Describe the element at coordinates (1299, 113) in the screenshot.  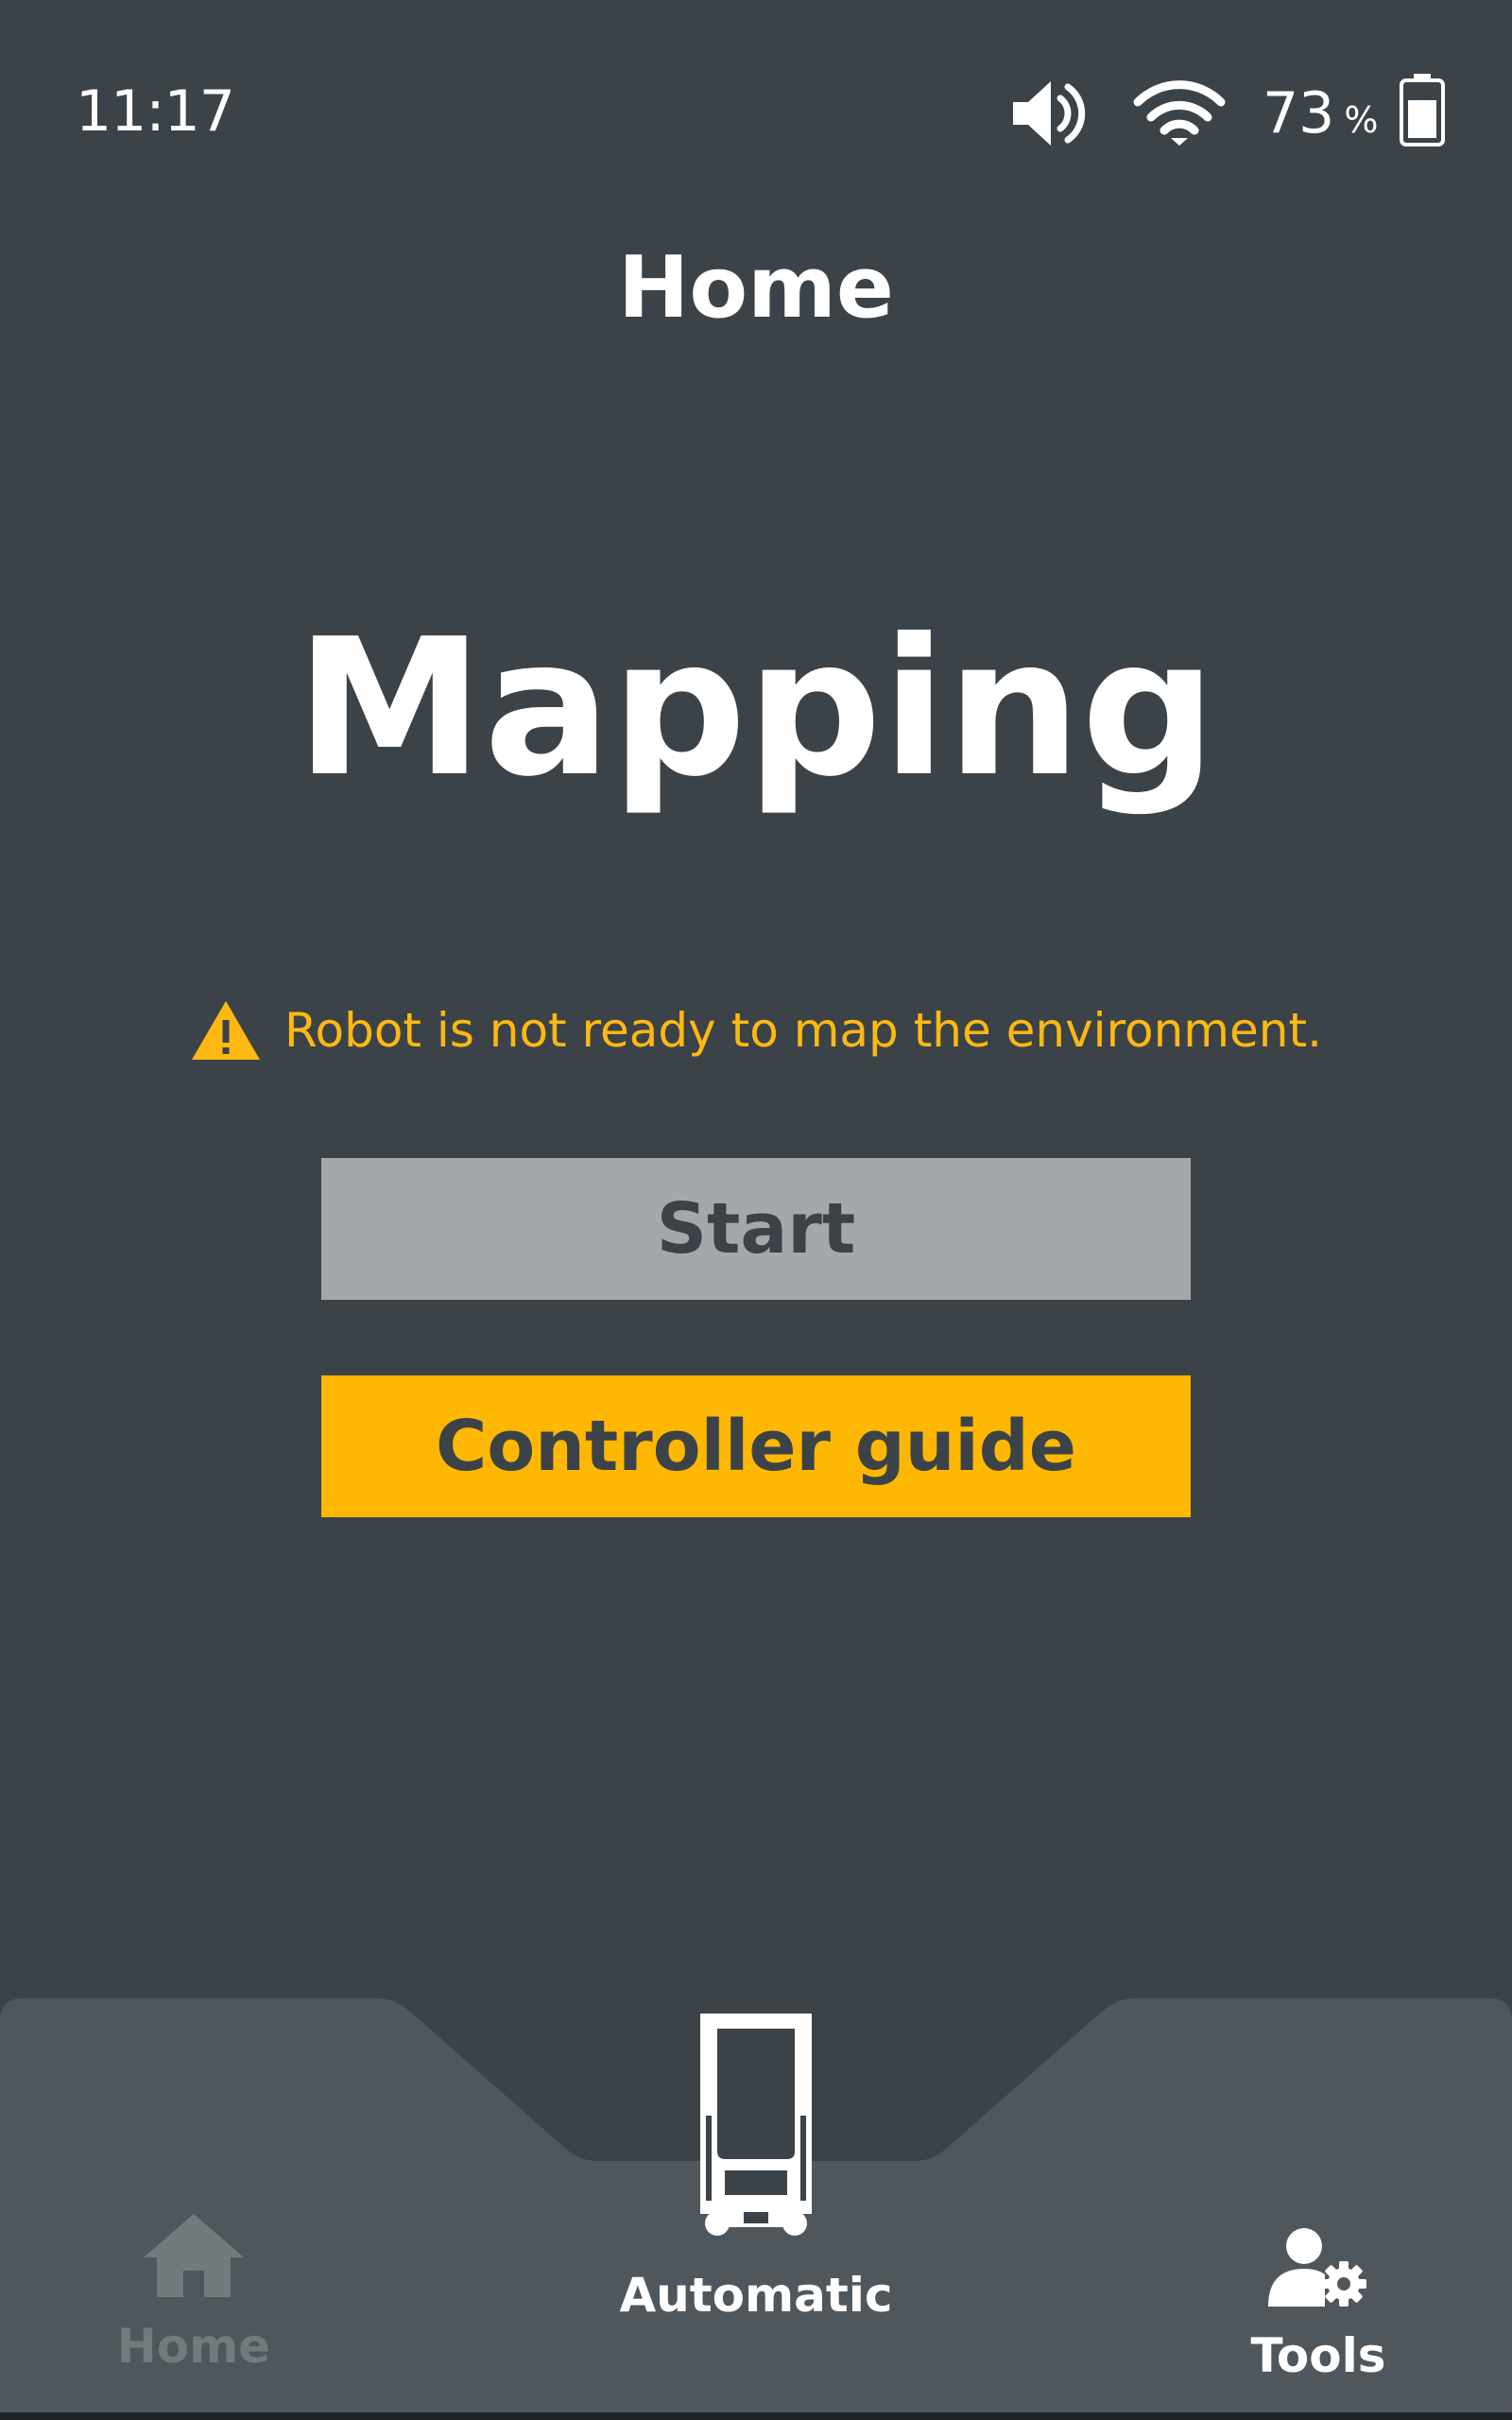
I see `battery-level: 73` at that location.